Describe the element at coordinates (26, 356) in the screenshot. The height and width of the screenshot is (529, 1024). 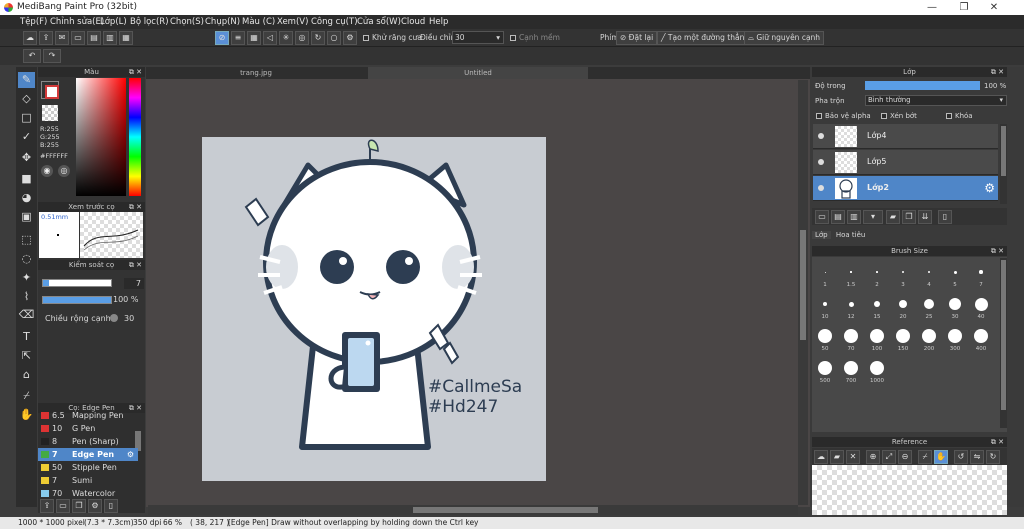
I see `operation-tool-icon: ⇱` at that location.